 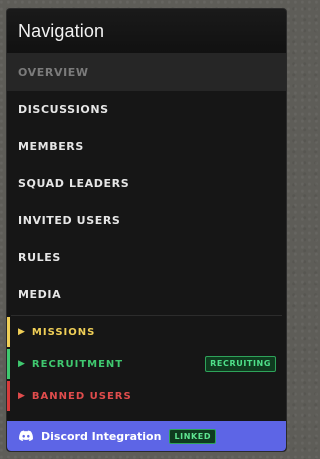 I want to click on recruitment-accent-bar, so click(x=8, y=364).